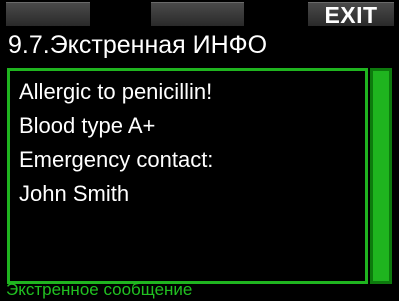 The height and width of the screenshot is (301, 399). I want to click on footer-label: Экстренное сообщение, so click(99, 289).